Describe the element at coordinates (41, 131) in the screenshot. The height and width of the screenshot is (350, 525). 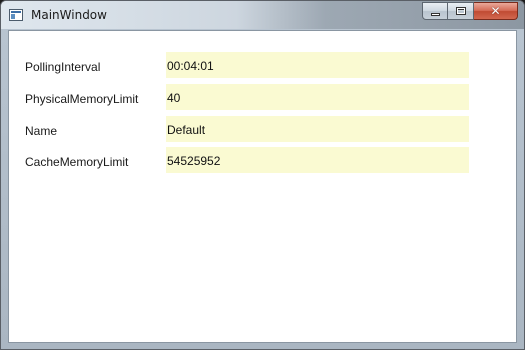
I see `name-label: Name` at that location.